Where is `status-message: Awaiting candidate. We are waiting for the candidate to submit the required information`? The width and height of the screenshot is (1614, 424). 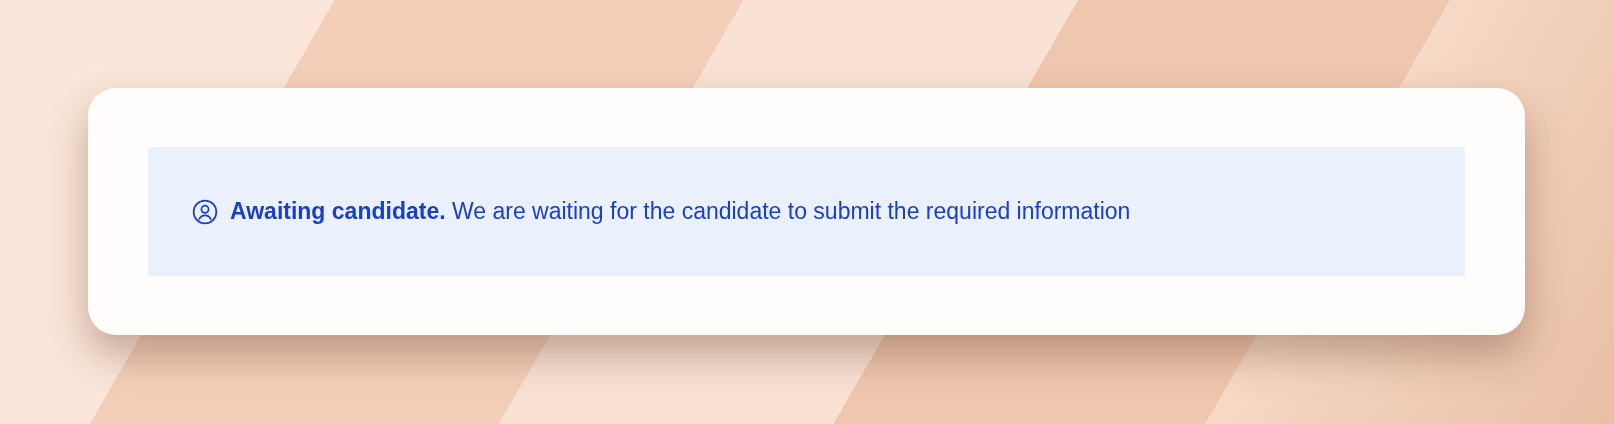 status-message: Awaiting candidate. We are waiting for the candidate to submit the required information is located at coordinates (680, 211).